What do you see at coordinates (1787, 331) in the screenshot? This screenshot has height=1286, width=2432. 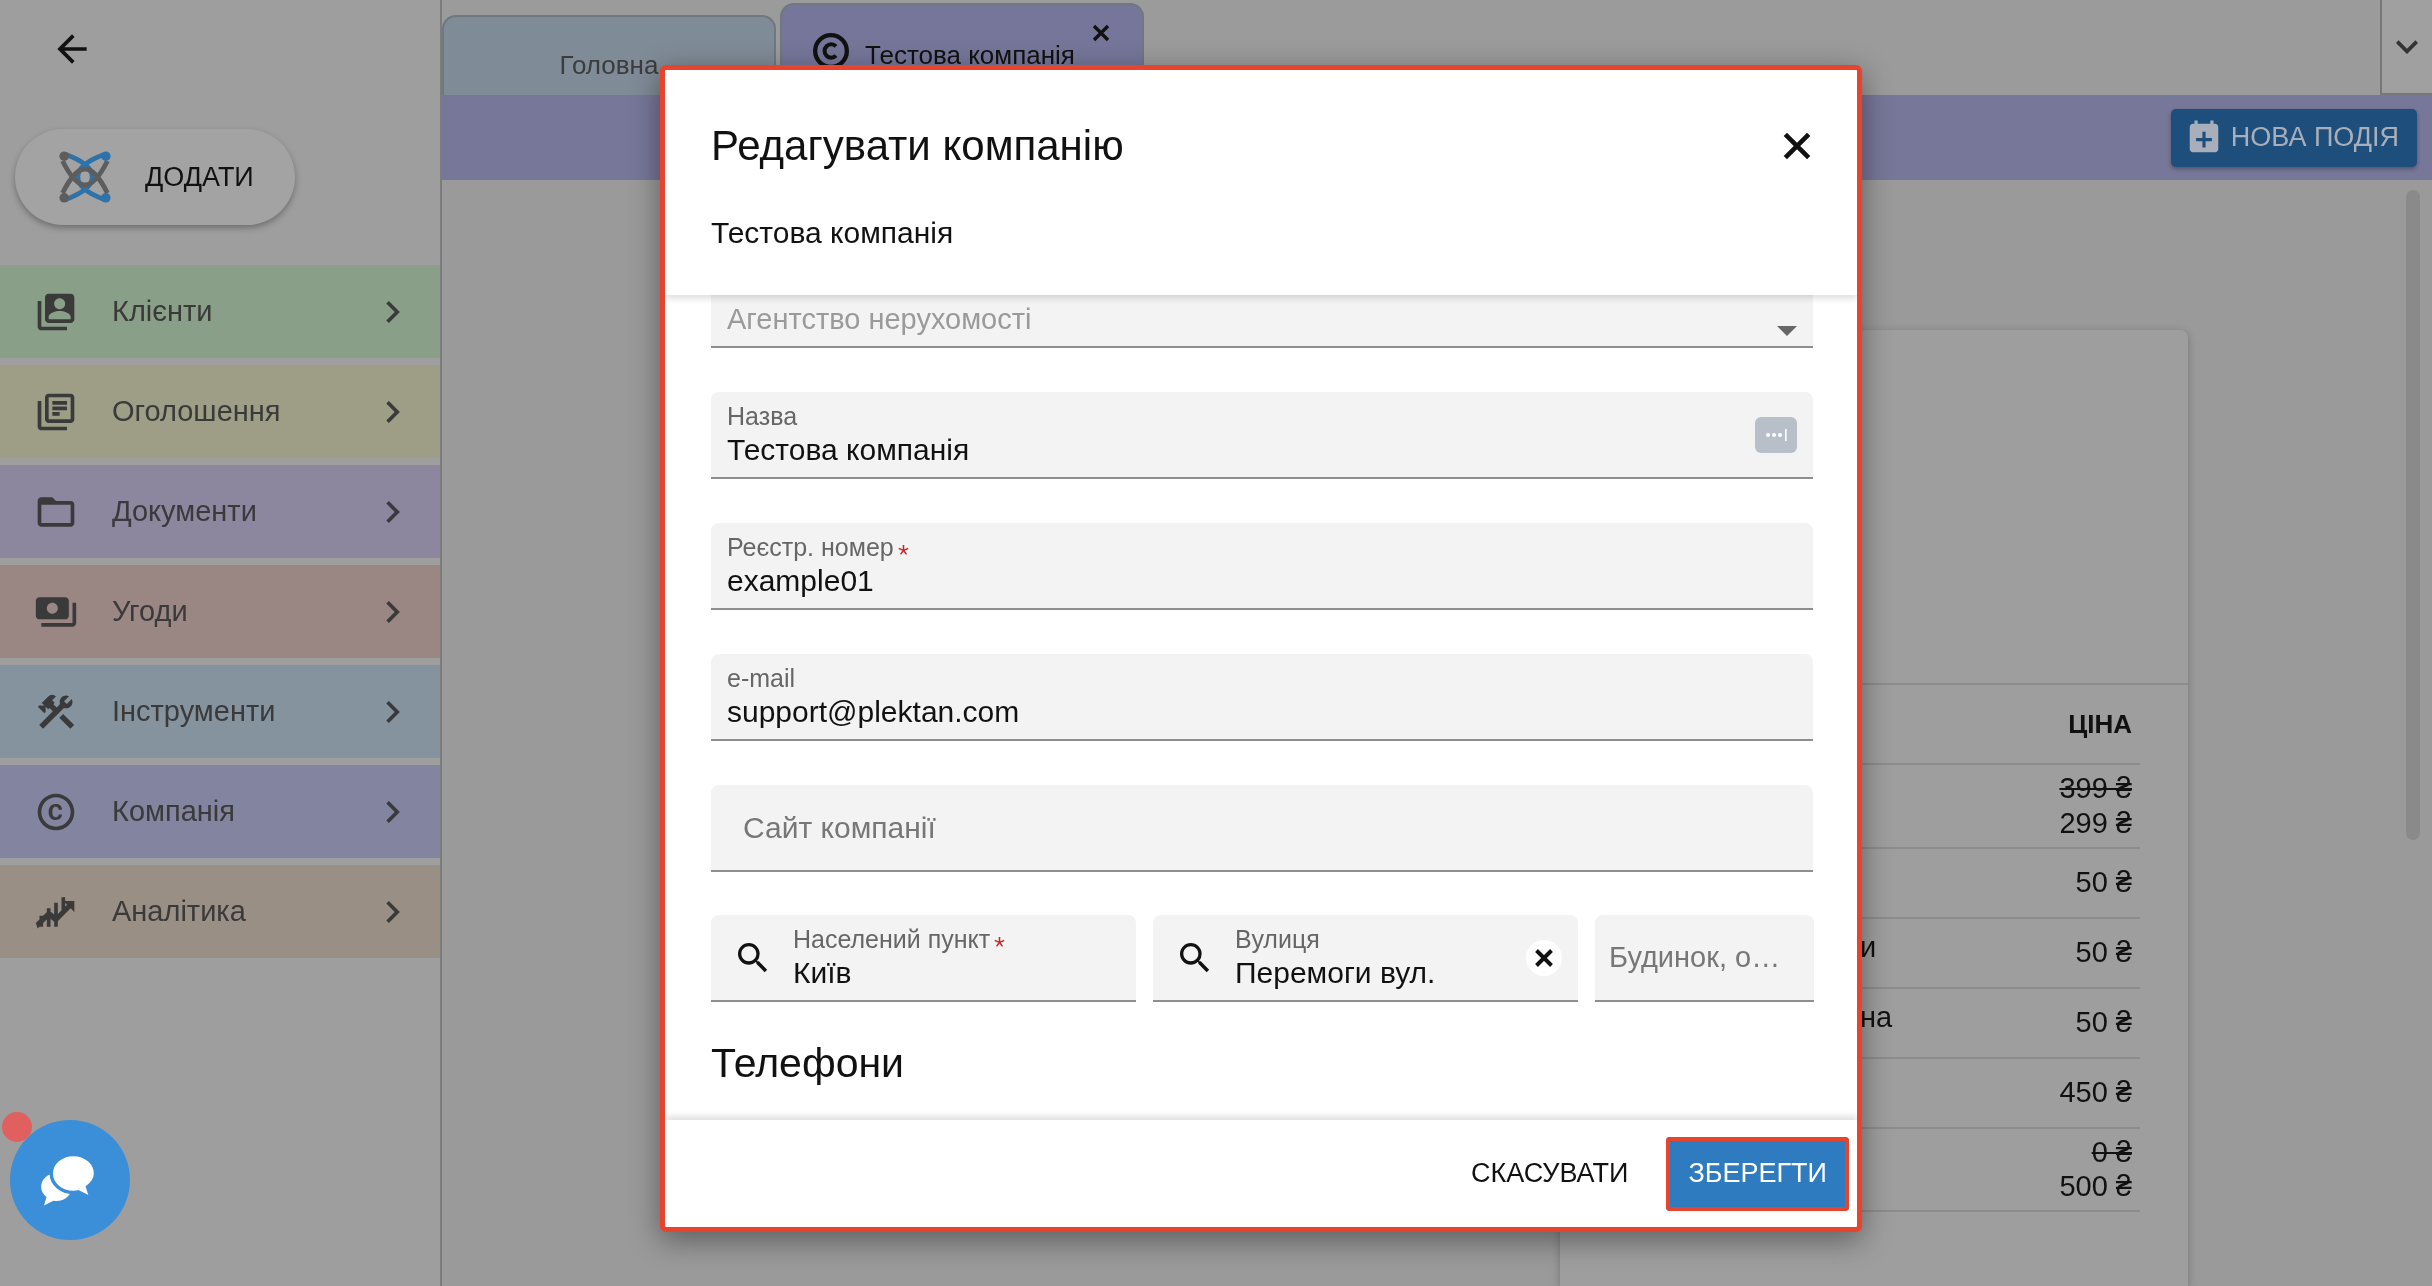 I see `caret-icon` at bounding box center [1787, 331].